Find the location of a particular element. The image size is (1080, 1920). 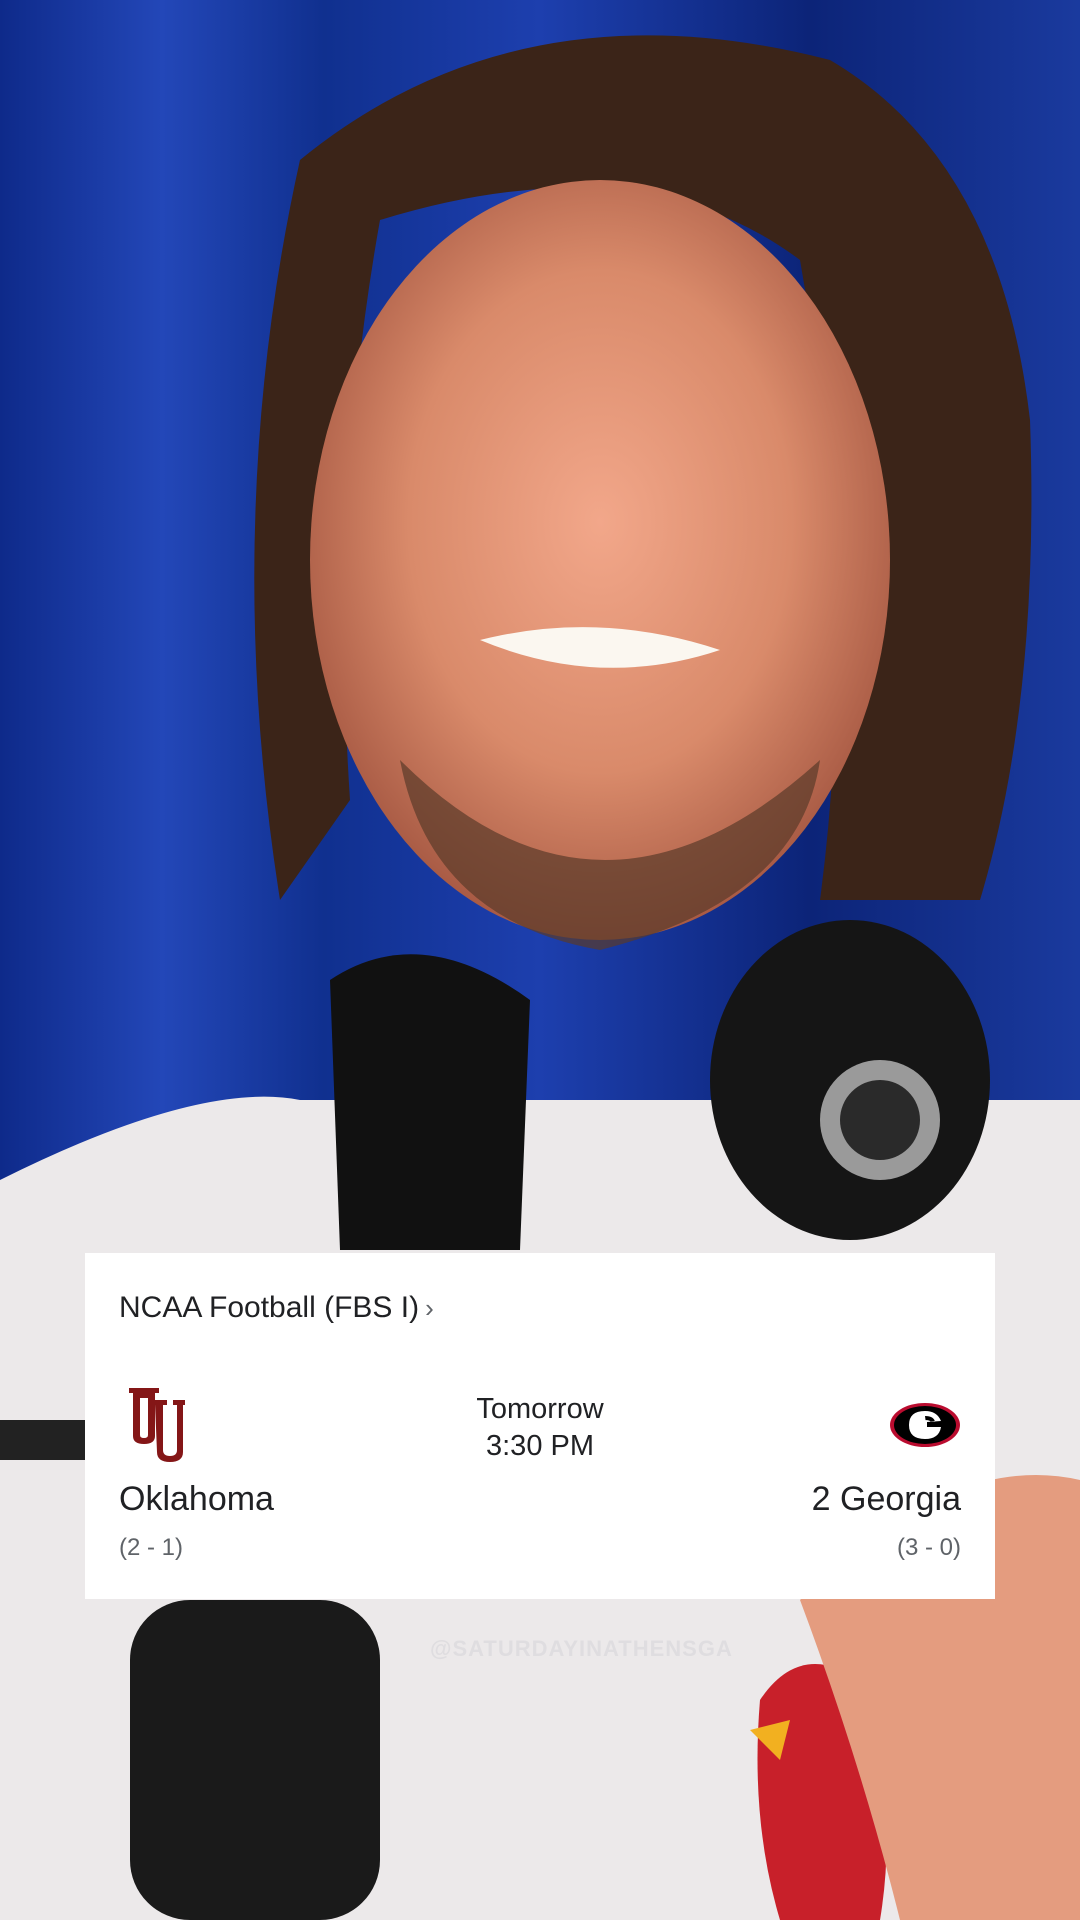

home-team-record: (2 - 1) is located at coordinates (151, 1547).